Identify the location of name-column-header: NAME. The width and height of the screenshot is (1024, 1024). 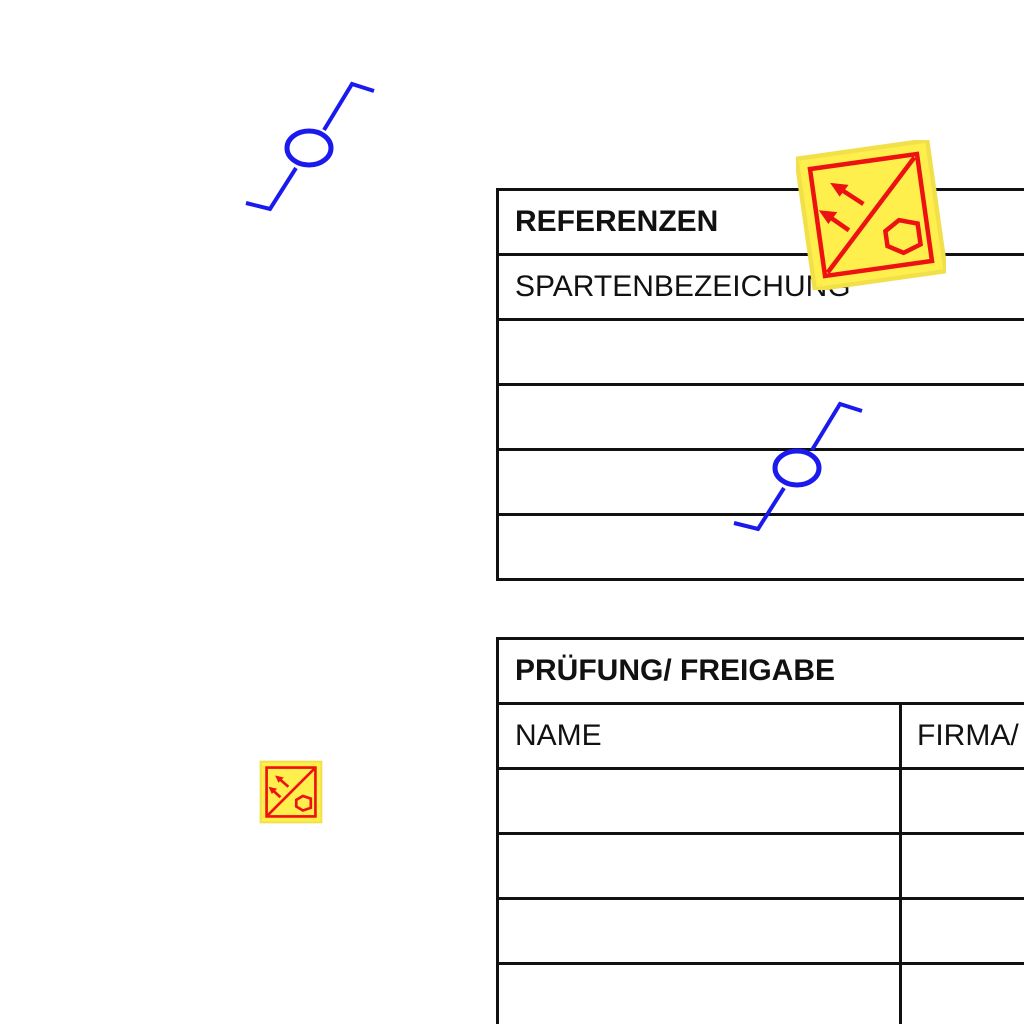
(558, 735).